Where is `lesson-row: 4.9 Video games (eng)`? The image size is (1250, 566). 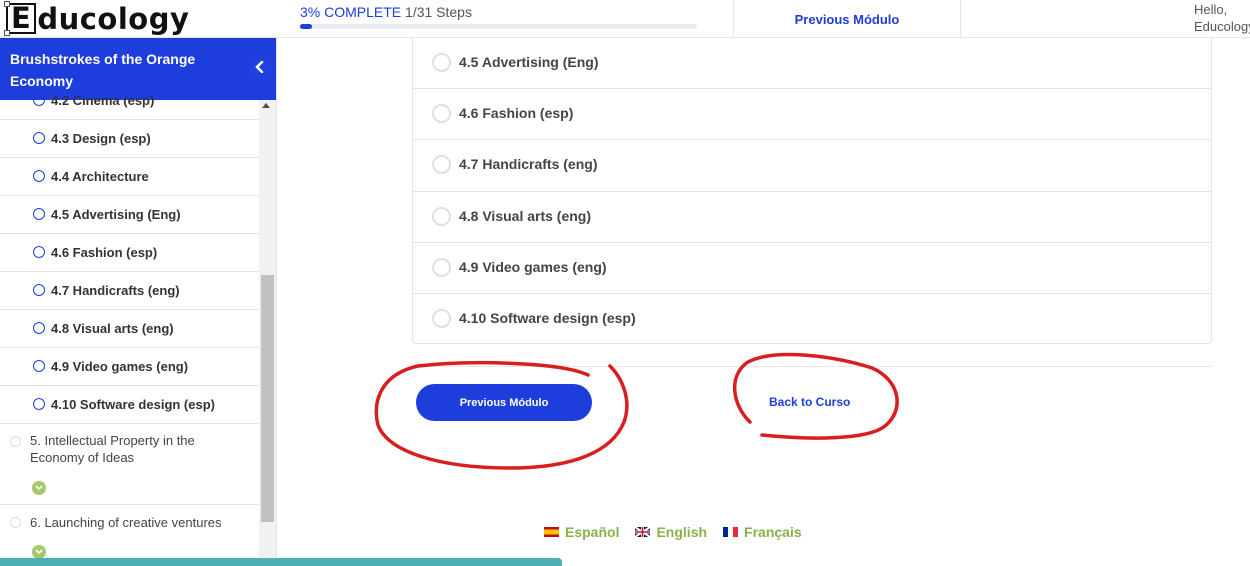
lesson-row: 4.9 Video games (eng) is located at coordinates (812, 268).